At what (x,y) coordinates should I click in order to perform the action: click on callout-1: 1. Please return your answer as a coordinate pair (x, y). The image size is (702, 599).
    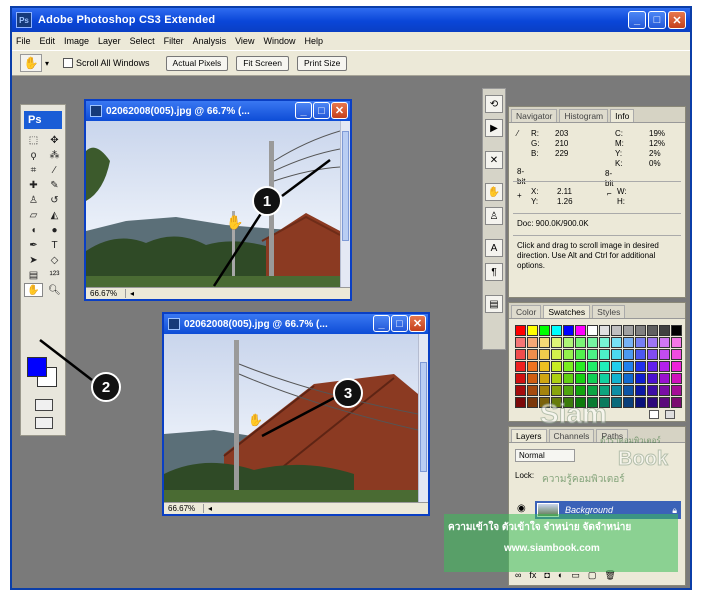
    Looking at the image, I should click on (267, 201).